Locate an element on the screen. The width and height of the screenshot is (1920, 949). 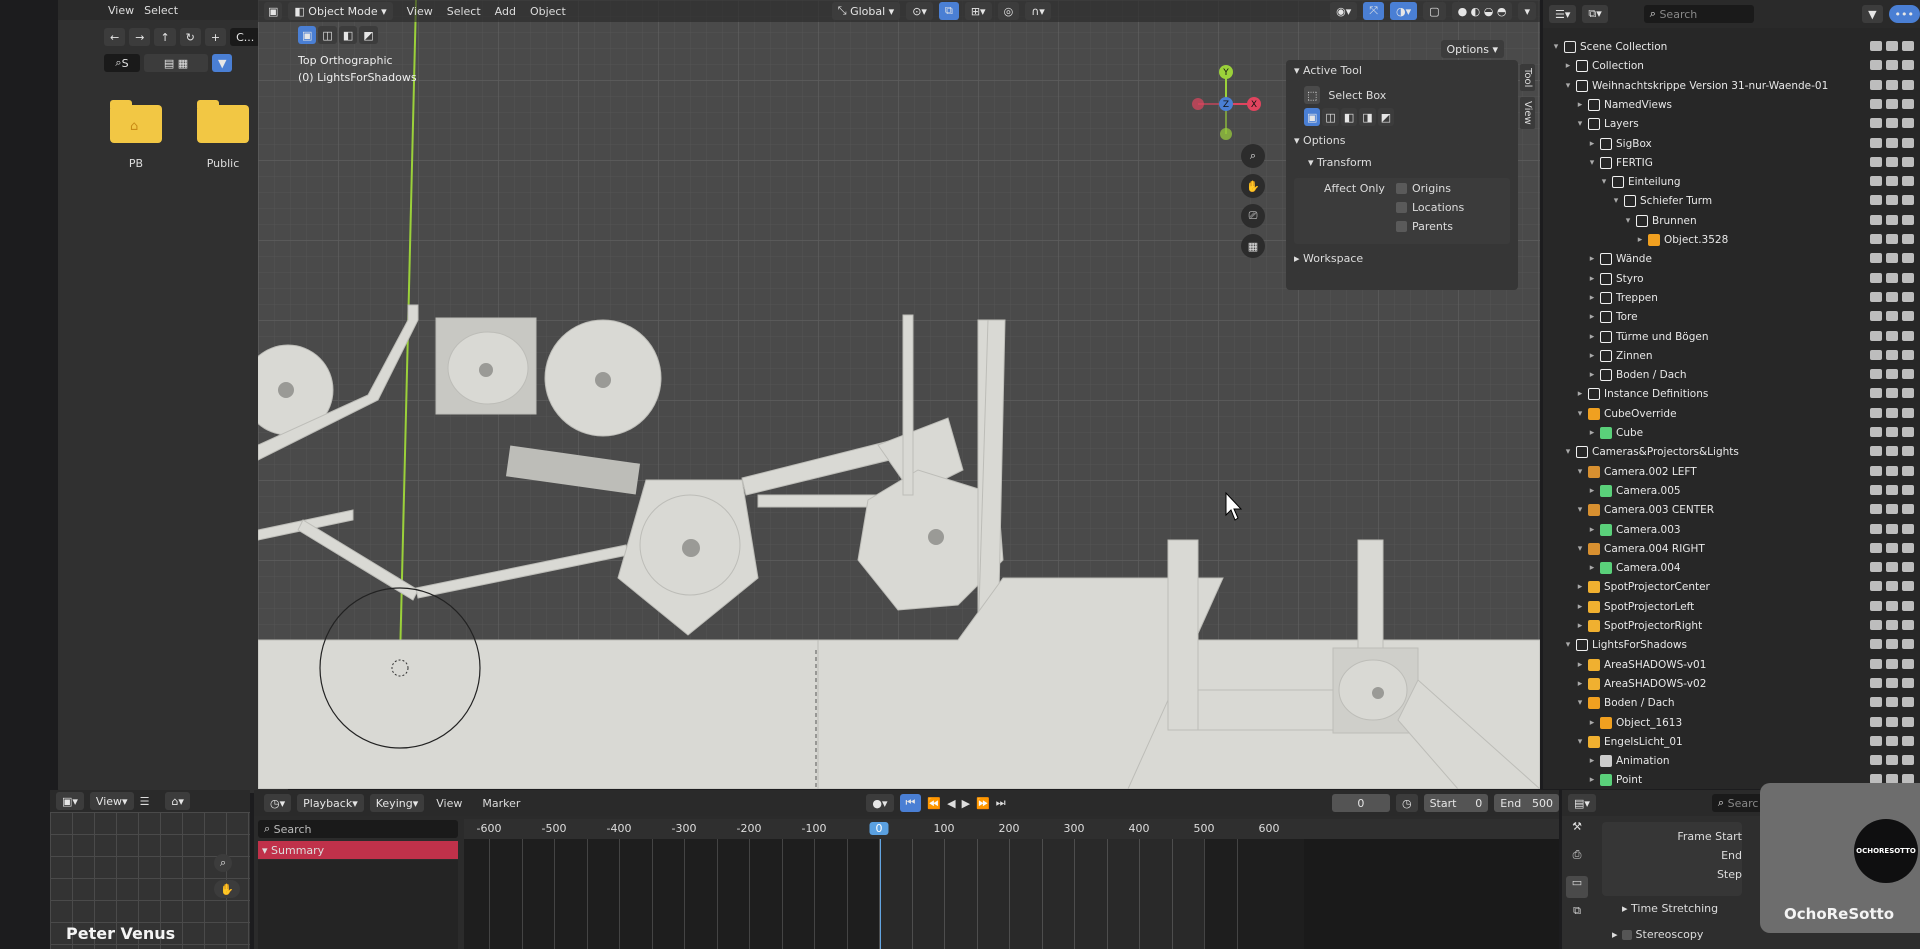
folder-pb: ⌂ PB is located at coordinates (136, 135).